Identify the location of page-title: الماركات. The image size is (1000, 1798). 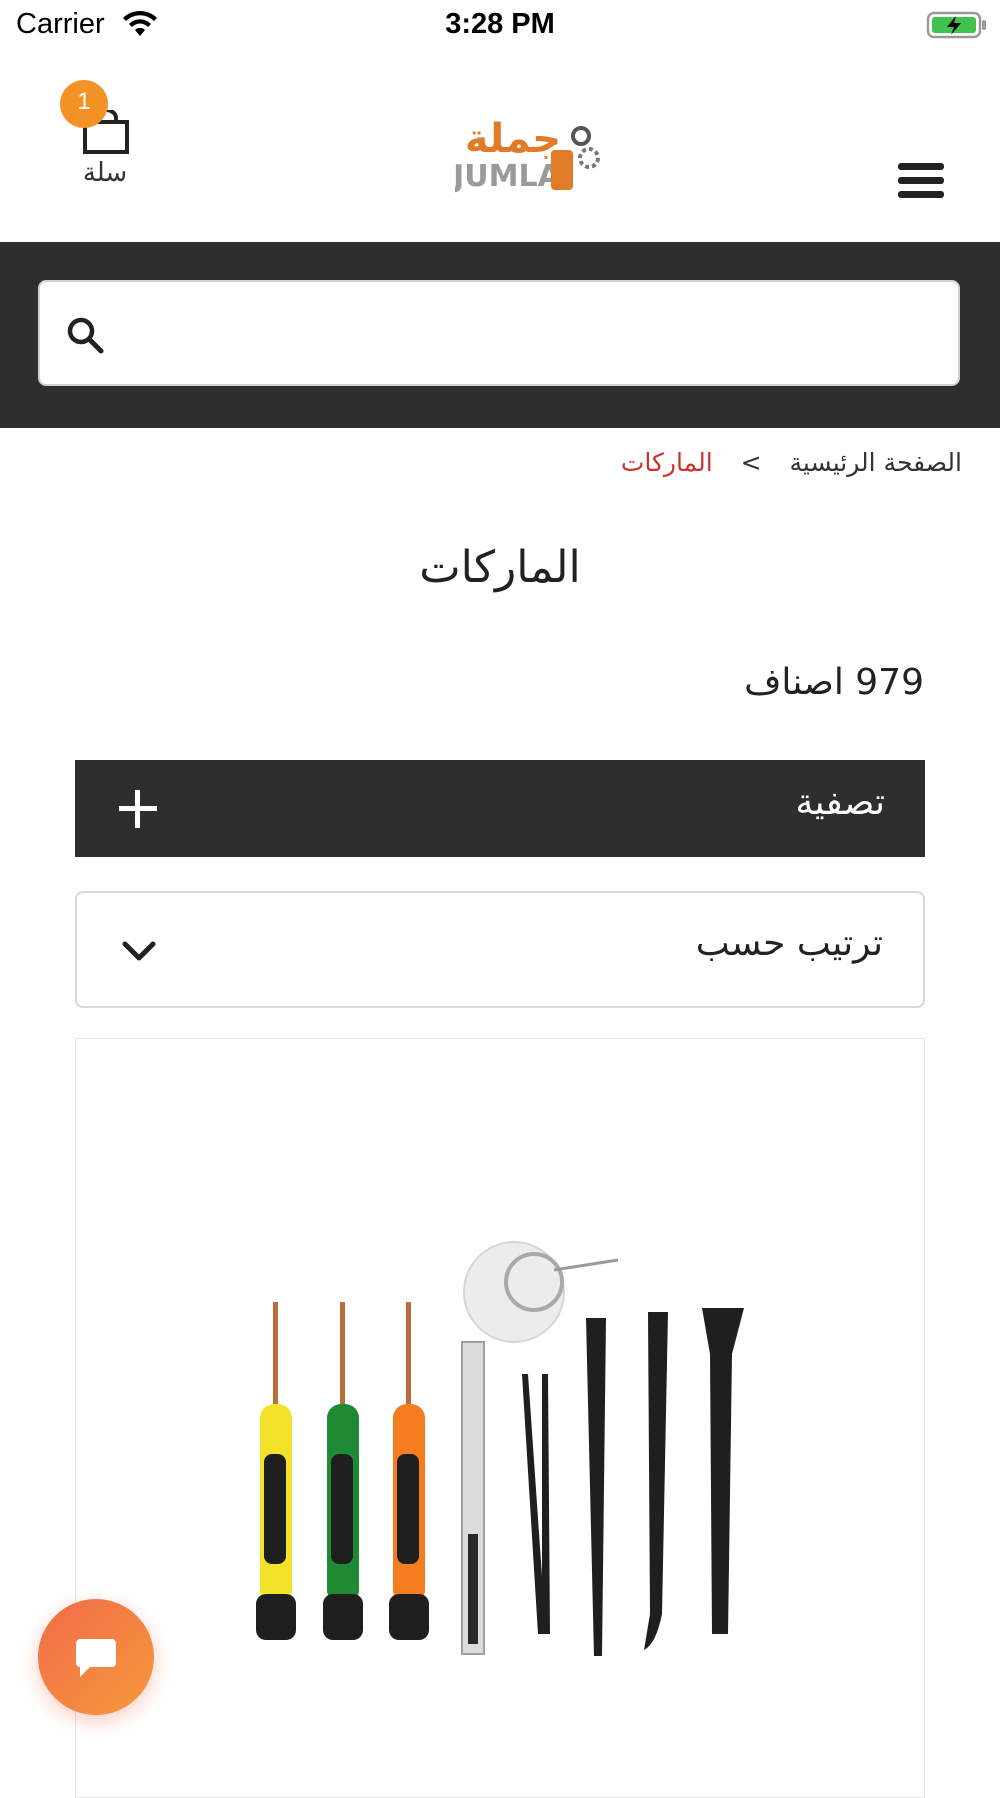
(500, 567).